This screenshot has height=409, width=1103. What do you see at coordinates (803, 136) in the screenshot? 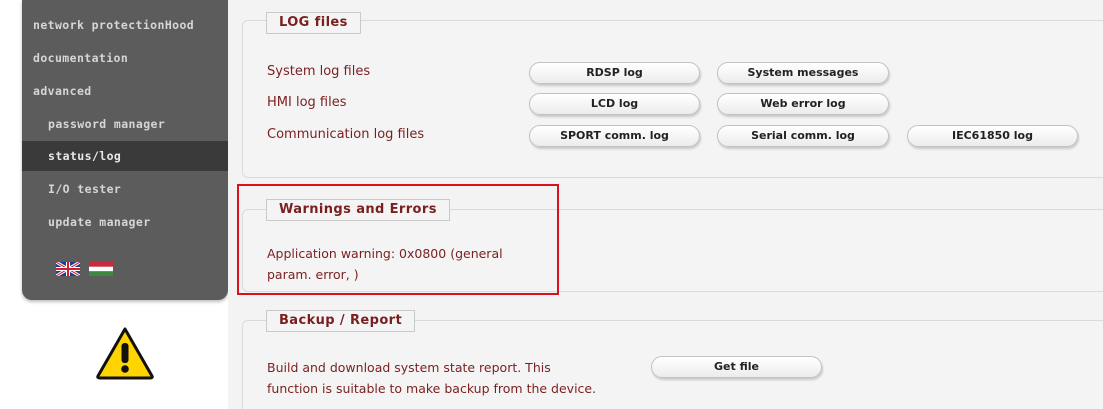
I see `serial-comm-log-button: Serial comm. log` at bounding box center [803, 136].